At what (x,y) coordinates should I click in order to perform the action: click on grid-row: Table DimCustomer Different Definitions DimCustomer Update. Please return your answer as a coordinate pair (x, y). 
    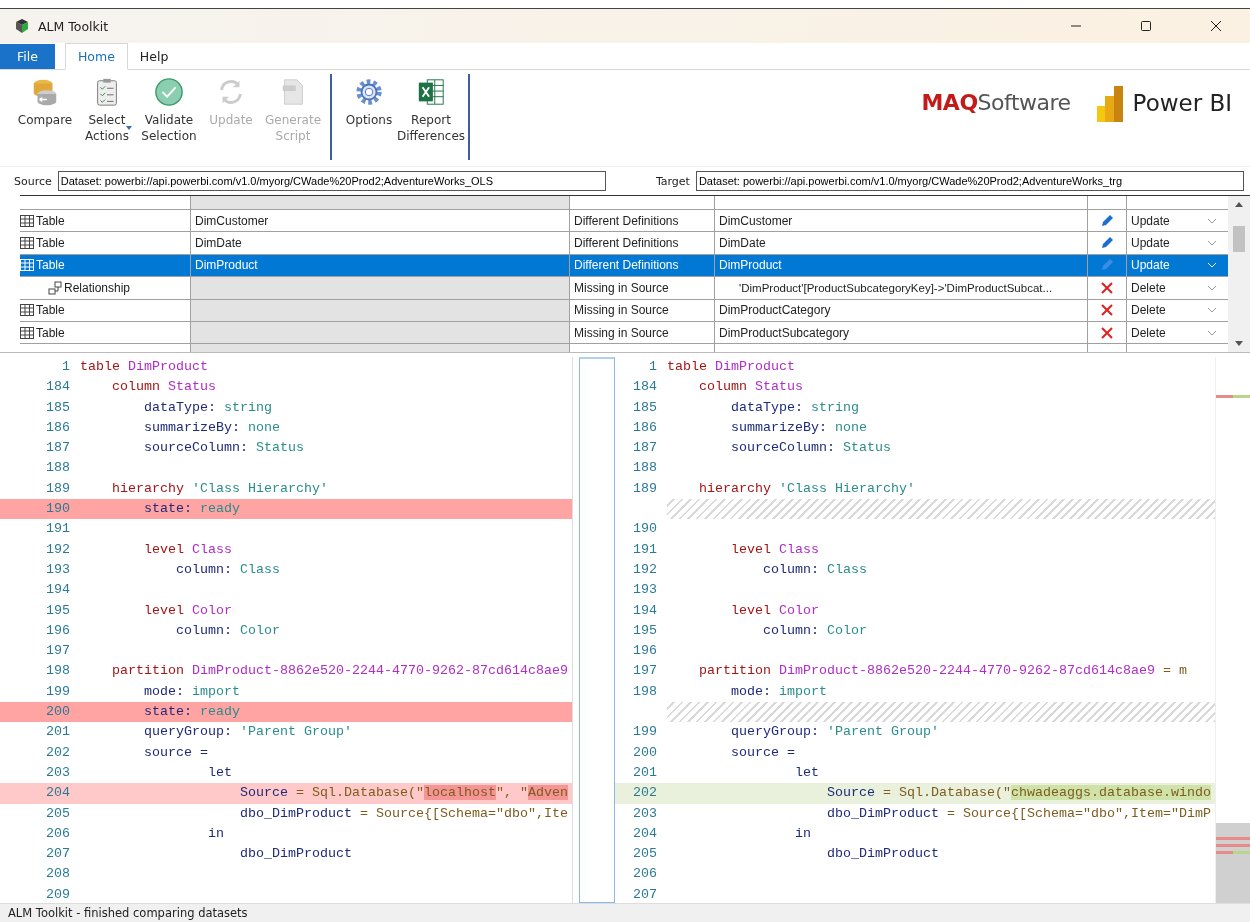
    Looking at the image, I should click on (624, 221).